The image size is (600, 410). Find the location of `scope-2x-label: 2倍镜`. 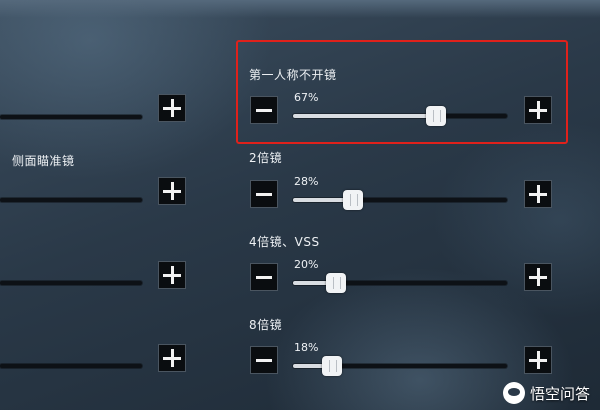

scope-2x-label: 2倍镜 is located at coordinates (266, 158).